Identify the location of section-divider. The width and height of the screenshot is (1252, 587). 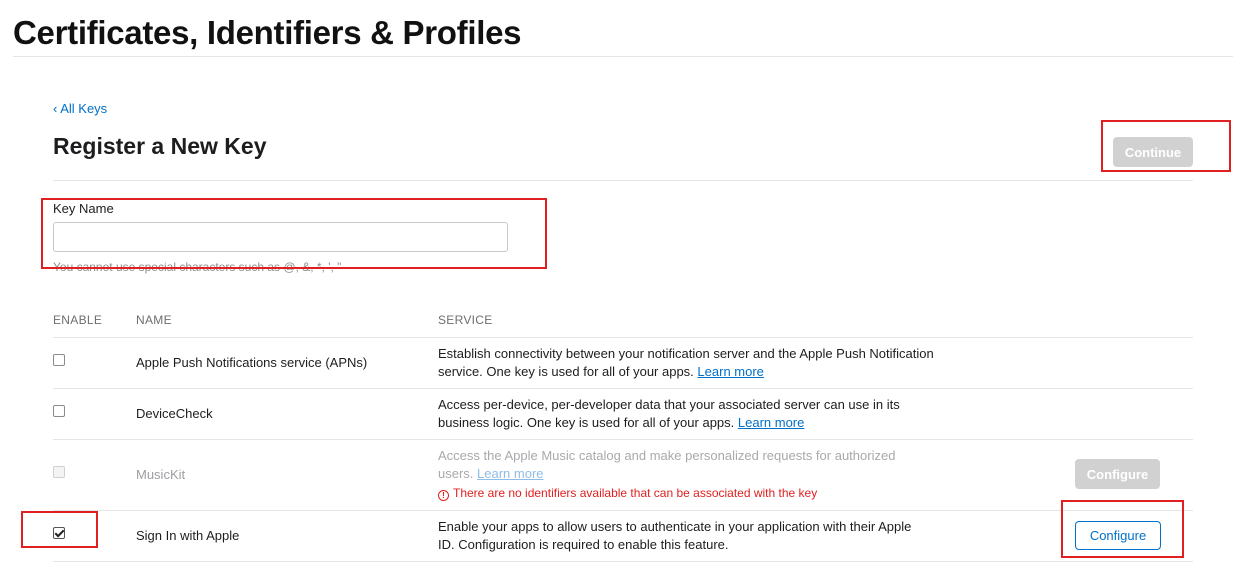
(623, 180).